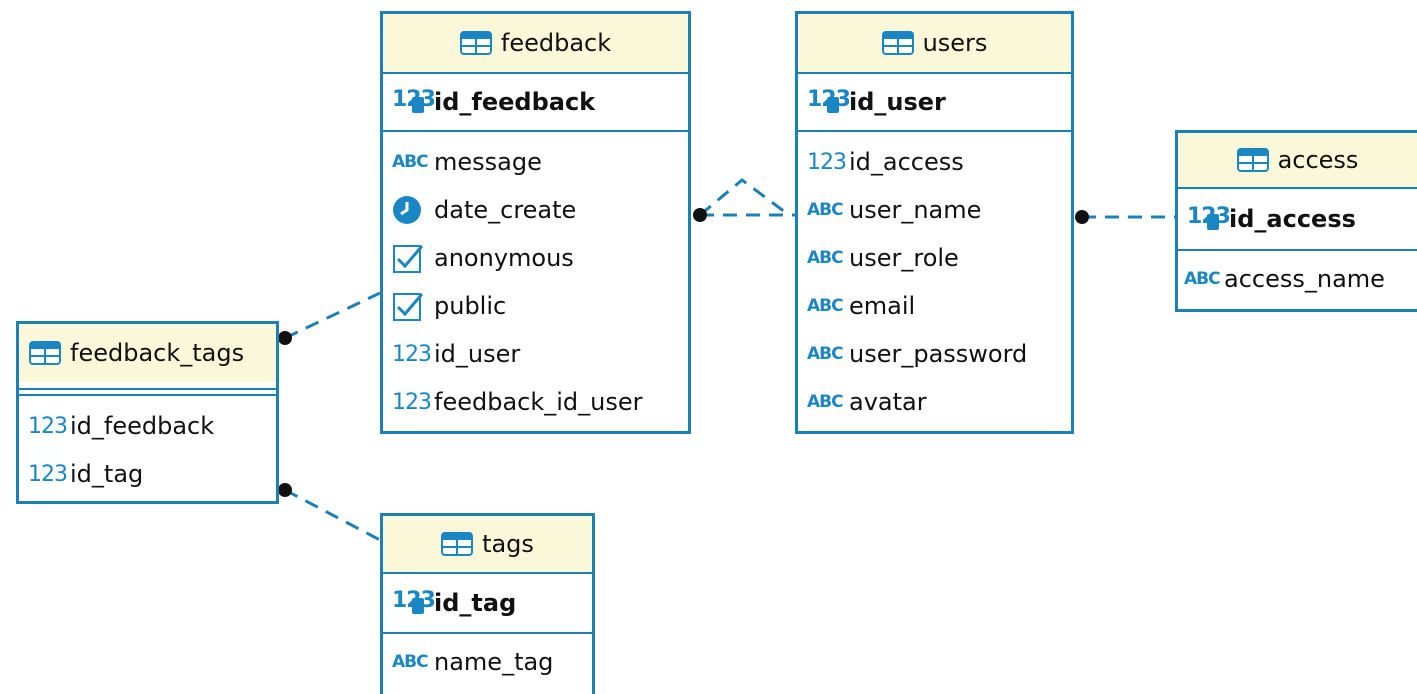 This screenshot has height=694, width=1417. I want to click on column-row: ABC access_name, so click(1297, 279).